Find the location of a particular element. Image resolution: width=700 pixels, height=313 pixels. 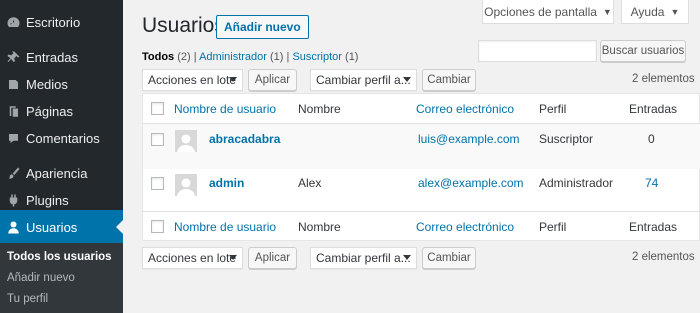

help-label: Ayuda is located at coordinates (647, 11).